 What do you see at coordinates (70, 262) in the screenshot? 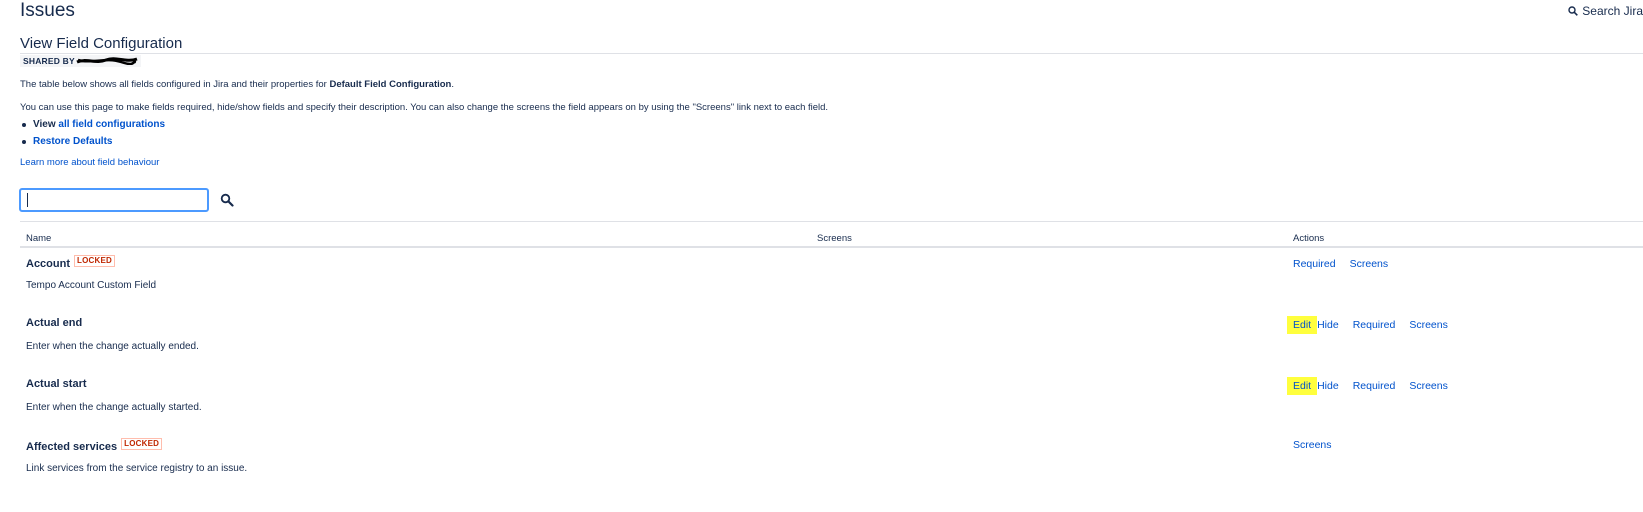
I see `field-name: Account LOCKED` at bounding box center [70, 262].